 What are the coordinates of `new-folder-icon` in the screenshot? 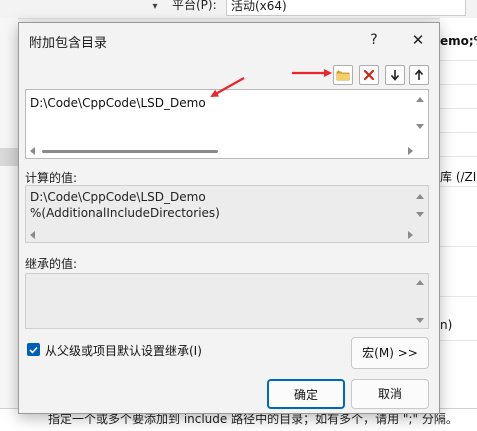 It's located at (343, 75).